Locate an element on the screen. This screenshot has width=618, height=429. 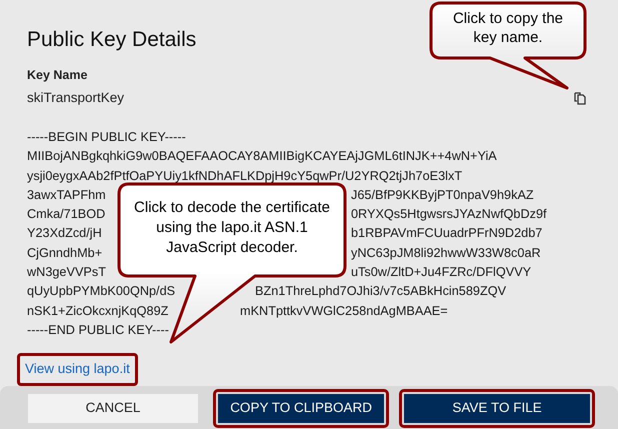
callout-text: Click to decode the certificate using the lapo.it ASN.1 JavaScript decoder. is located at coordinates (232, 227).